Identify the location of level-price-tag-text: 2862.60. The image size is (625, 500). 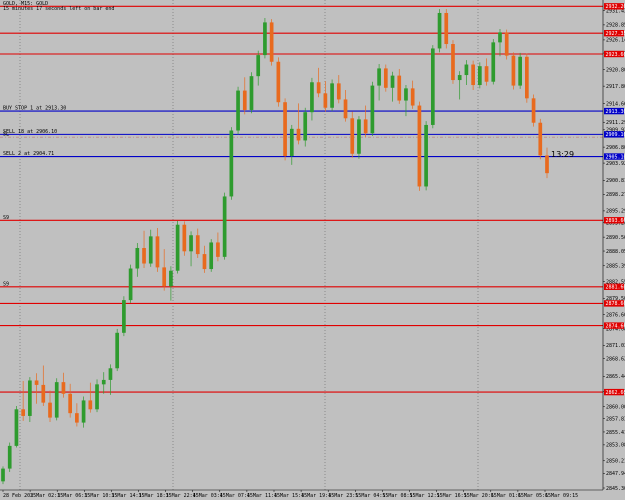
(615, 393).